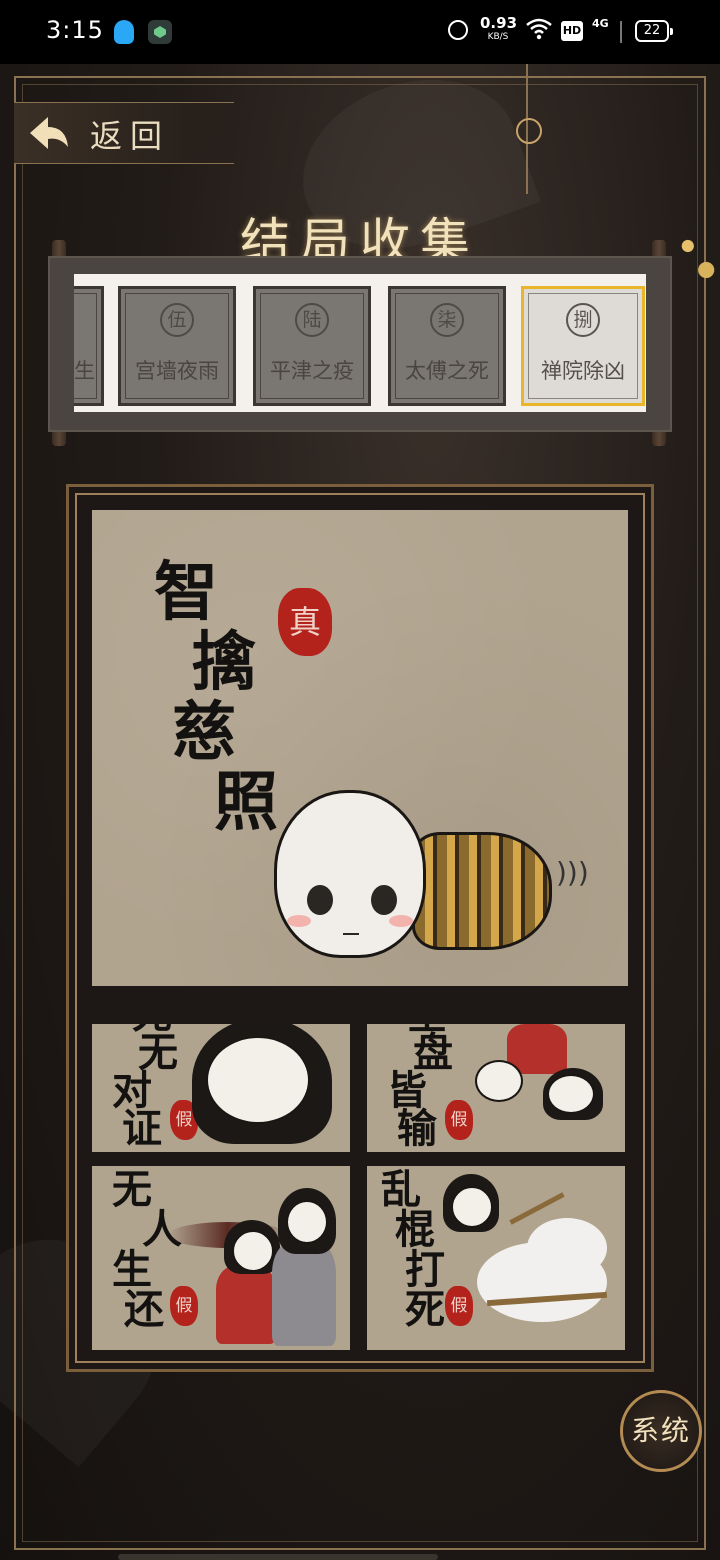 The width and height of the screenshot is (720, 1560). What do you see at coordinates (447, 371) in the screenshot?
I see `chapter-tab-label: 太傅之死` at bounding box center [447, 371].